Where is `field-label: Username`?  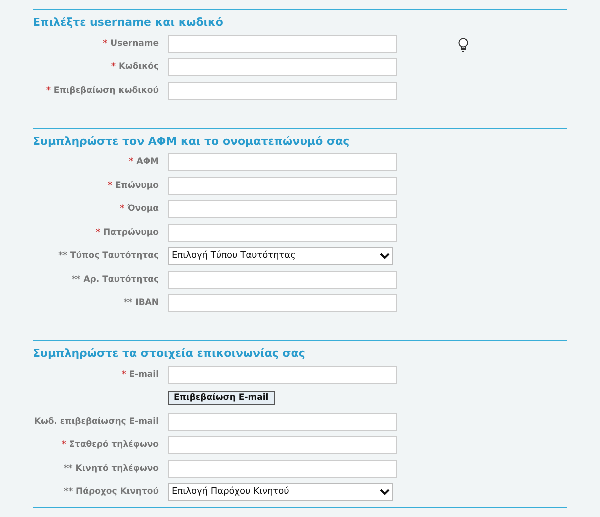
field-label: Username is located at coordinates (134, 43).